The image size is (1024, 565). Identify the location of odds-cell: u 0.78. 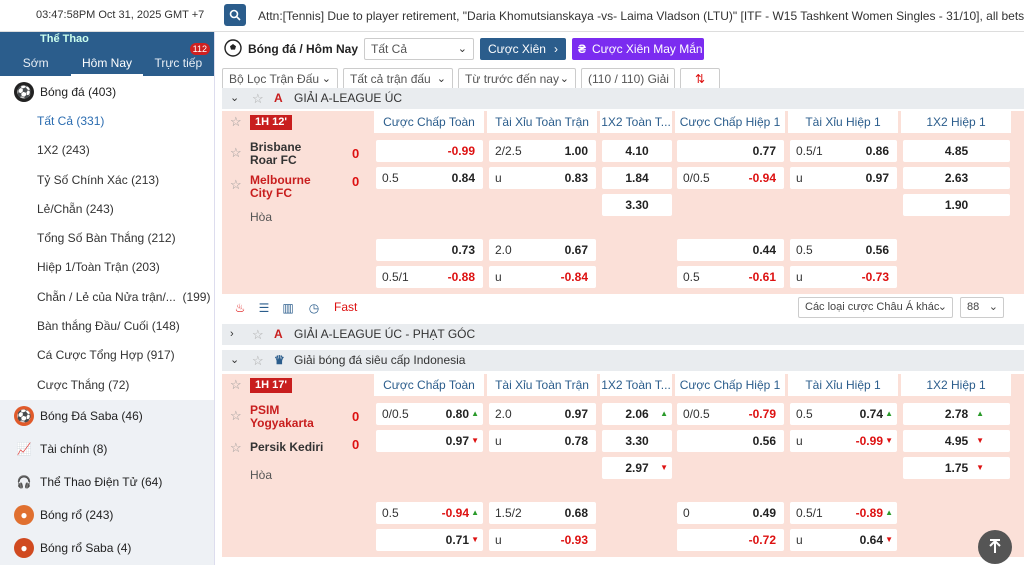
(542, 441).